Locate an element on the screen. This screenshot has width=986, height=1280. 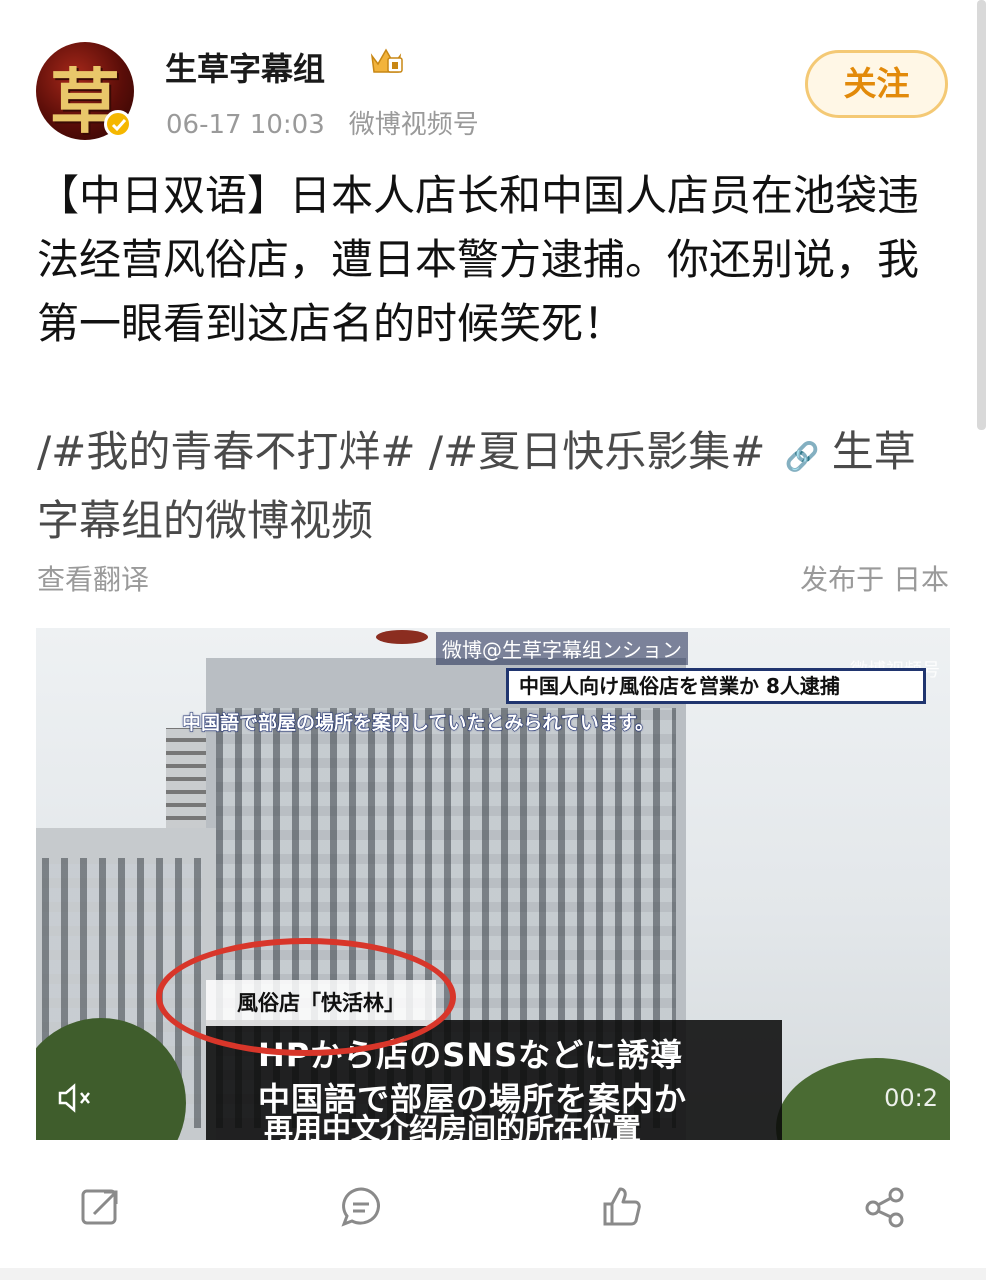
post-tags: /#我的青春不打烊# /#夏日快乐影集# 🔗 生草字幕组的微博视频 is located at coordinates (493, 486).